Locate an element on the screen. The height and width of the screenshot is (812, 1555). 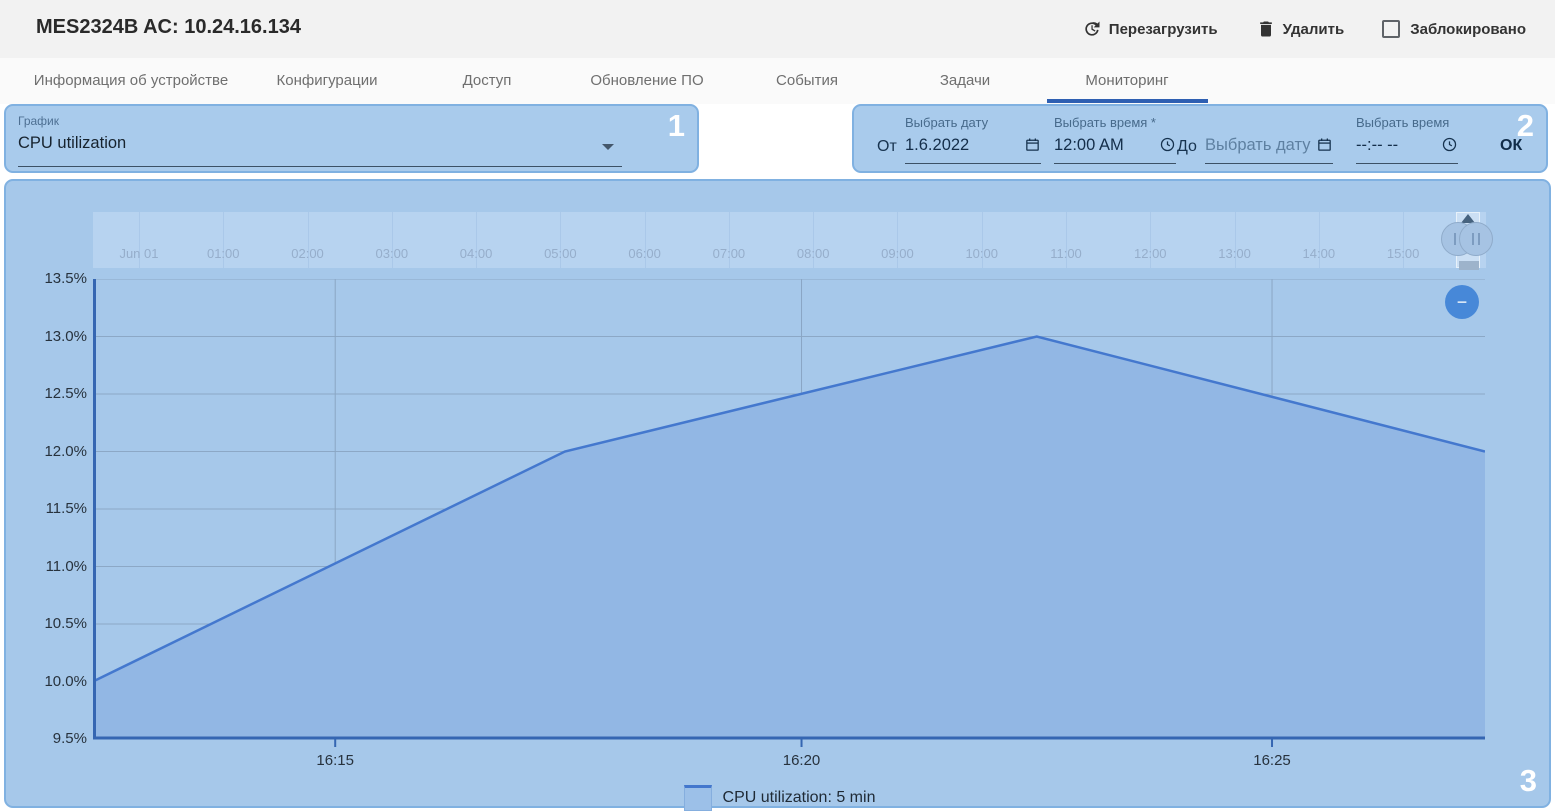
chart-select-value: CPU utilization is located at coordinates (72, 143).